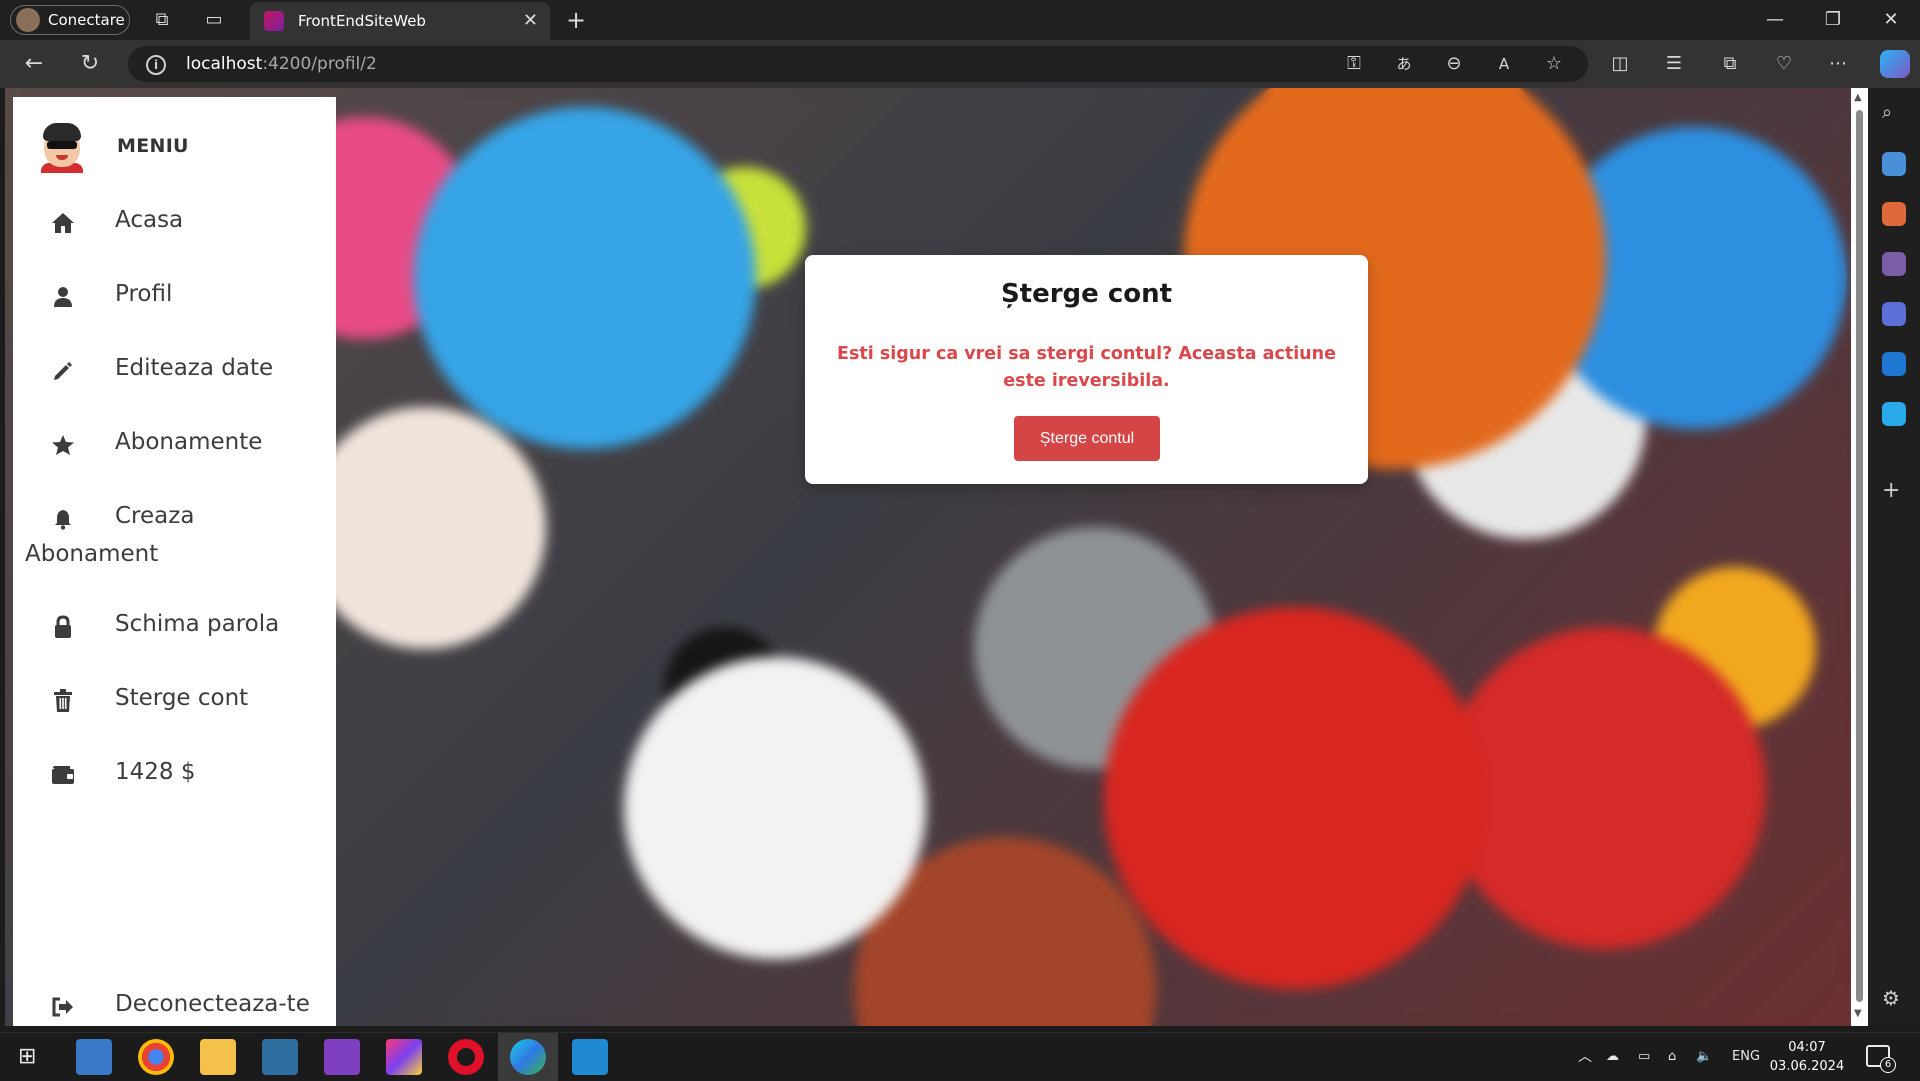 The height and width of the screenshot is (1081, 1920). What do you see at coordinates (1674, 64) in the screenshot?
I see `favorites-icon: ☰` at bounding box center [1674, 64].